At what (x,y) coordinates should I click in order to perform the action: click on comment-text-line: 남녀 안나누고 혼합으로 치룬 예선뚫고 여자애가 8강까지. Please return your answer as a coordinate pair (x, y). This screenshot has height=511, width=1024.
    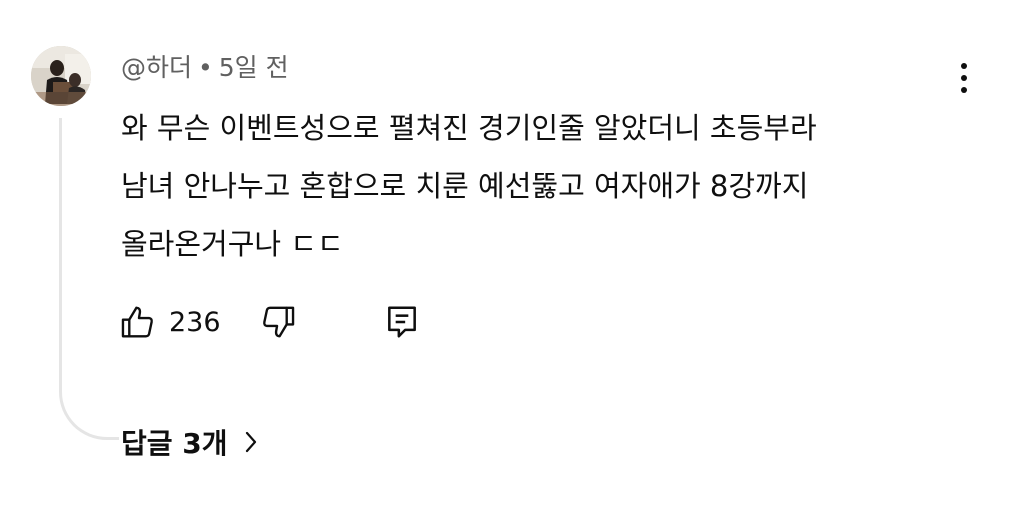
    Looking at the image, I should click on (465, 186).